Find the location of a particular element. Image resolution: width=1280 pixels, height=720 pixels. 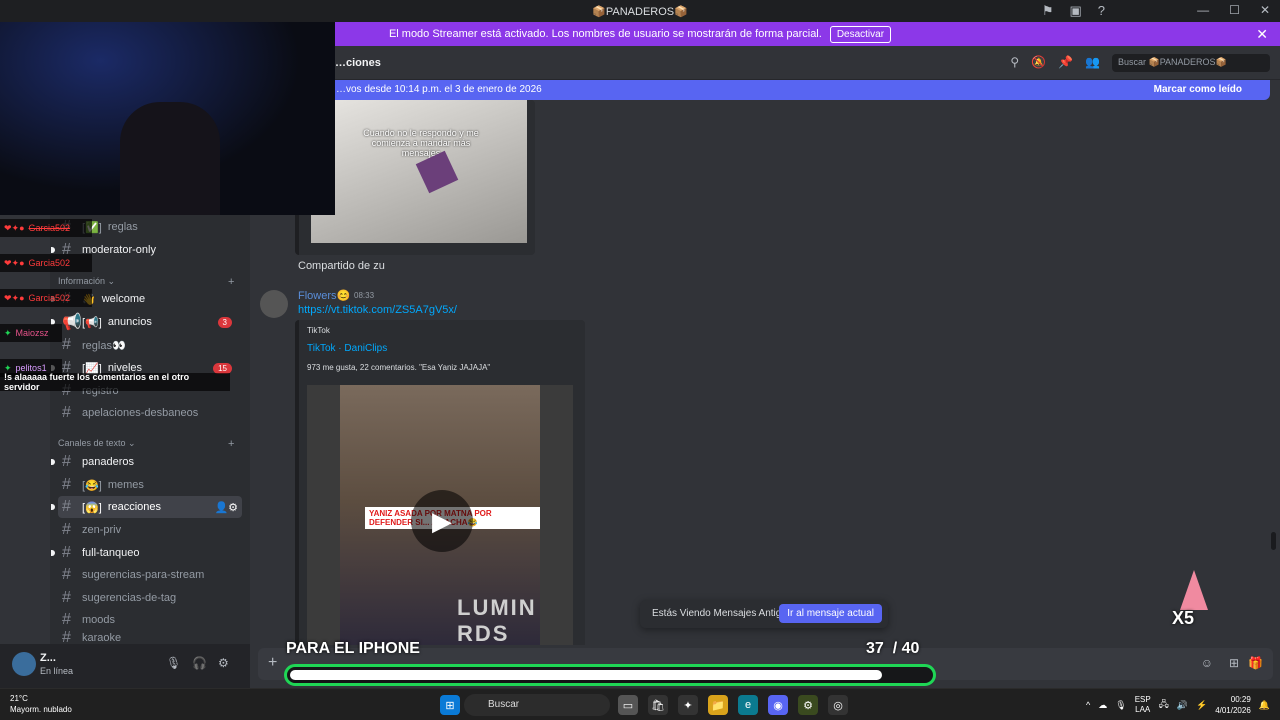

maximize-button: ☐ is located at coordinates (1234, 10).